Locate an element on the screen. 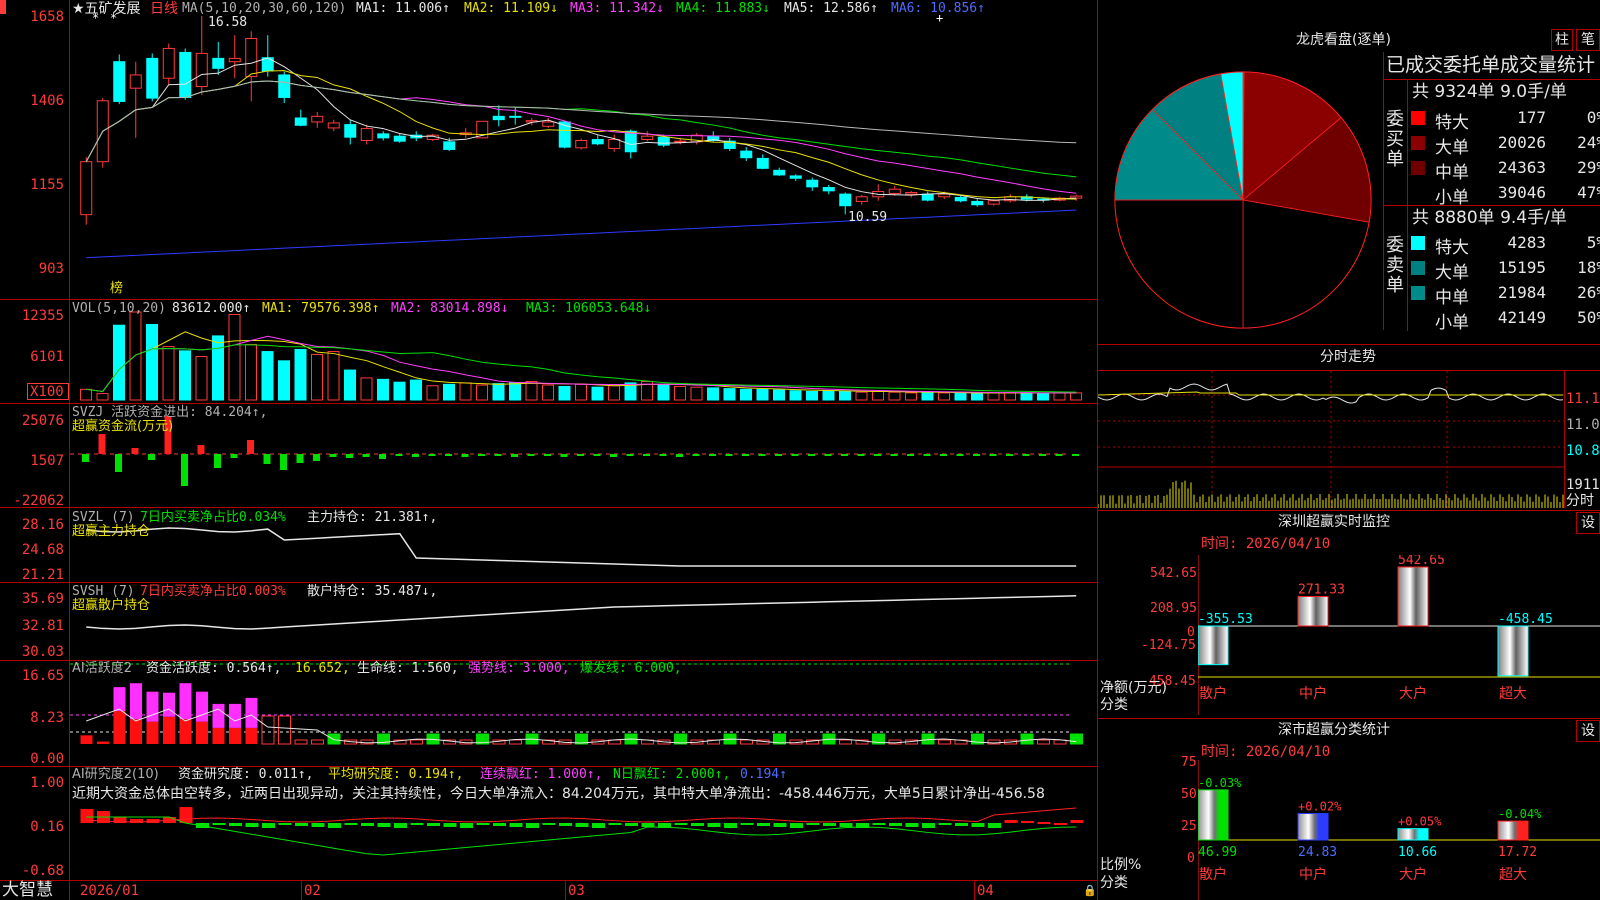 Image resolution: width=1600 pixels, height=900 pixels. cls-settings-button: 设 is located at coordinates (1588, 731).